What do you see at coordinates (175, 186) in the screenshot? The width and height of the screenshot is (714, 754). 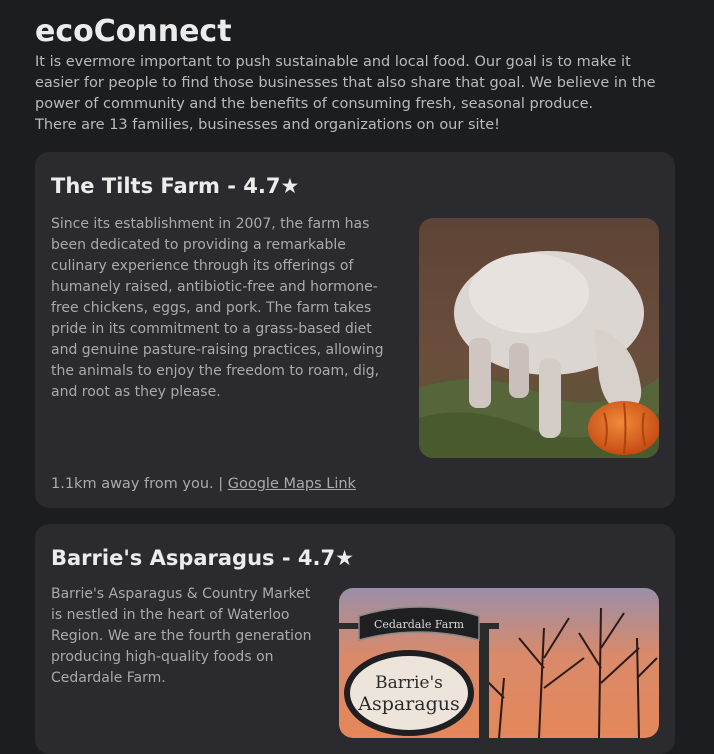 I see `listing-title: The Tilts Farm - 4.7★` at bounding box center [175, 186].